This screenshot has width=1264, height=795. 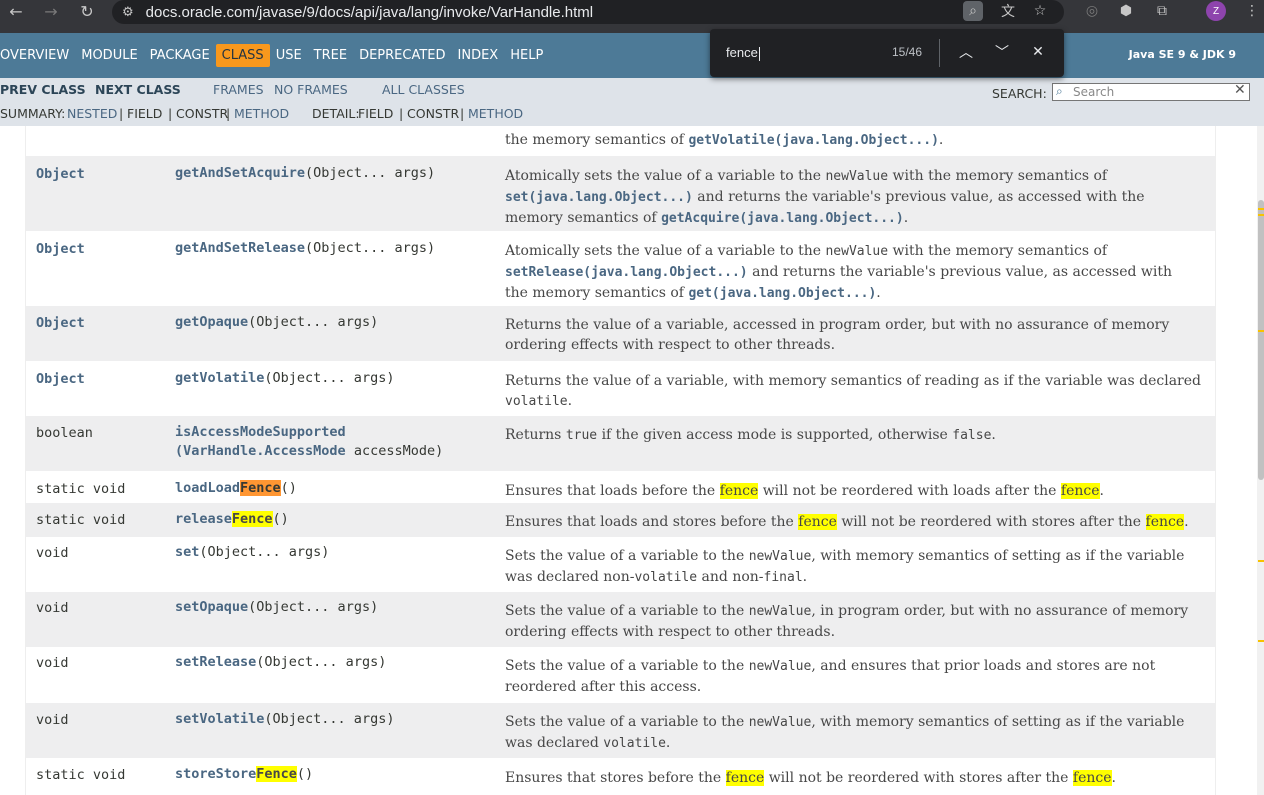 What do you see at coordinates (305, 248) in the screenshot?
I see `method-signature: getAndSetRelease(Object... args)` at bounding box center [305, 248].